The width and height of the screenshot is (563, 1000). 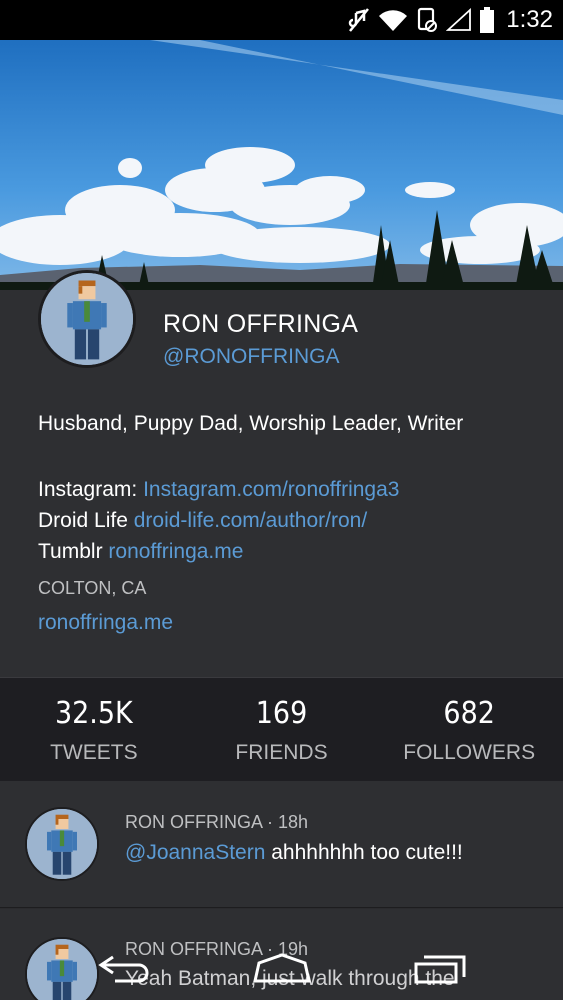 What do you see at coordinates (293, 822) in the screenshot?
I see `tweet-time: 18h` at bounding box center [293, 822].